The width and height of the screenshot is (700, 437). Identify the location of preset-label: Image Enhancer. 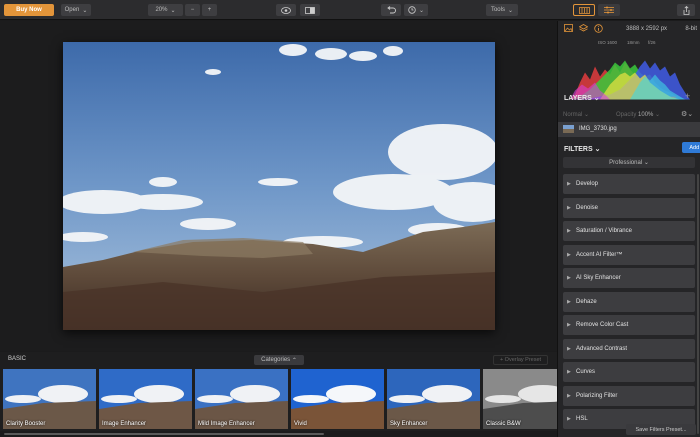
(124, 424).